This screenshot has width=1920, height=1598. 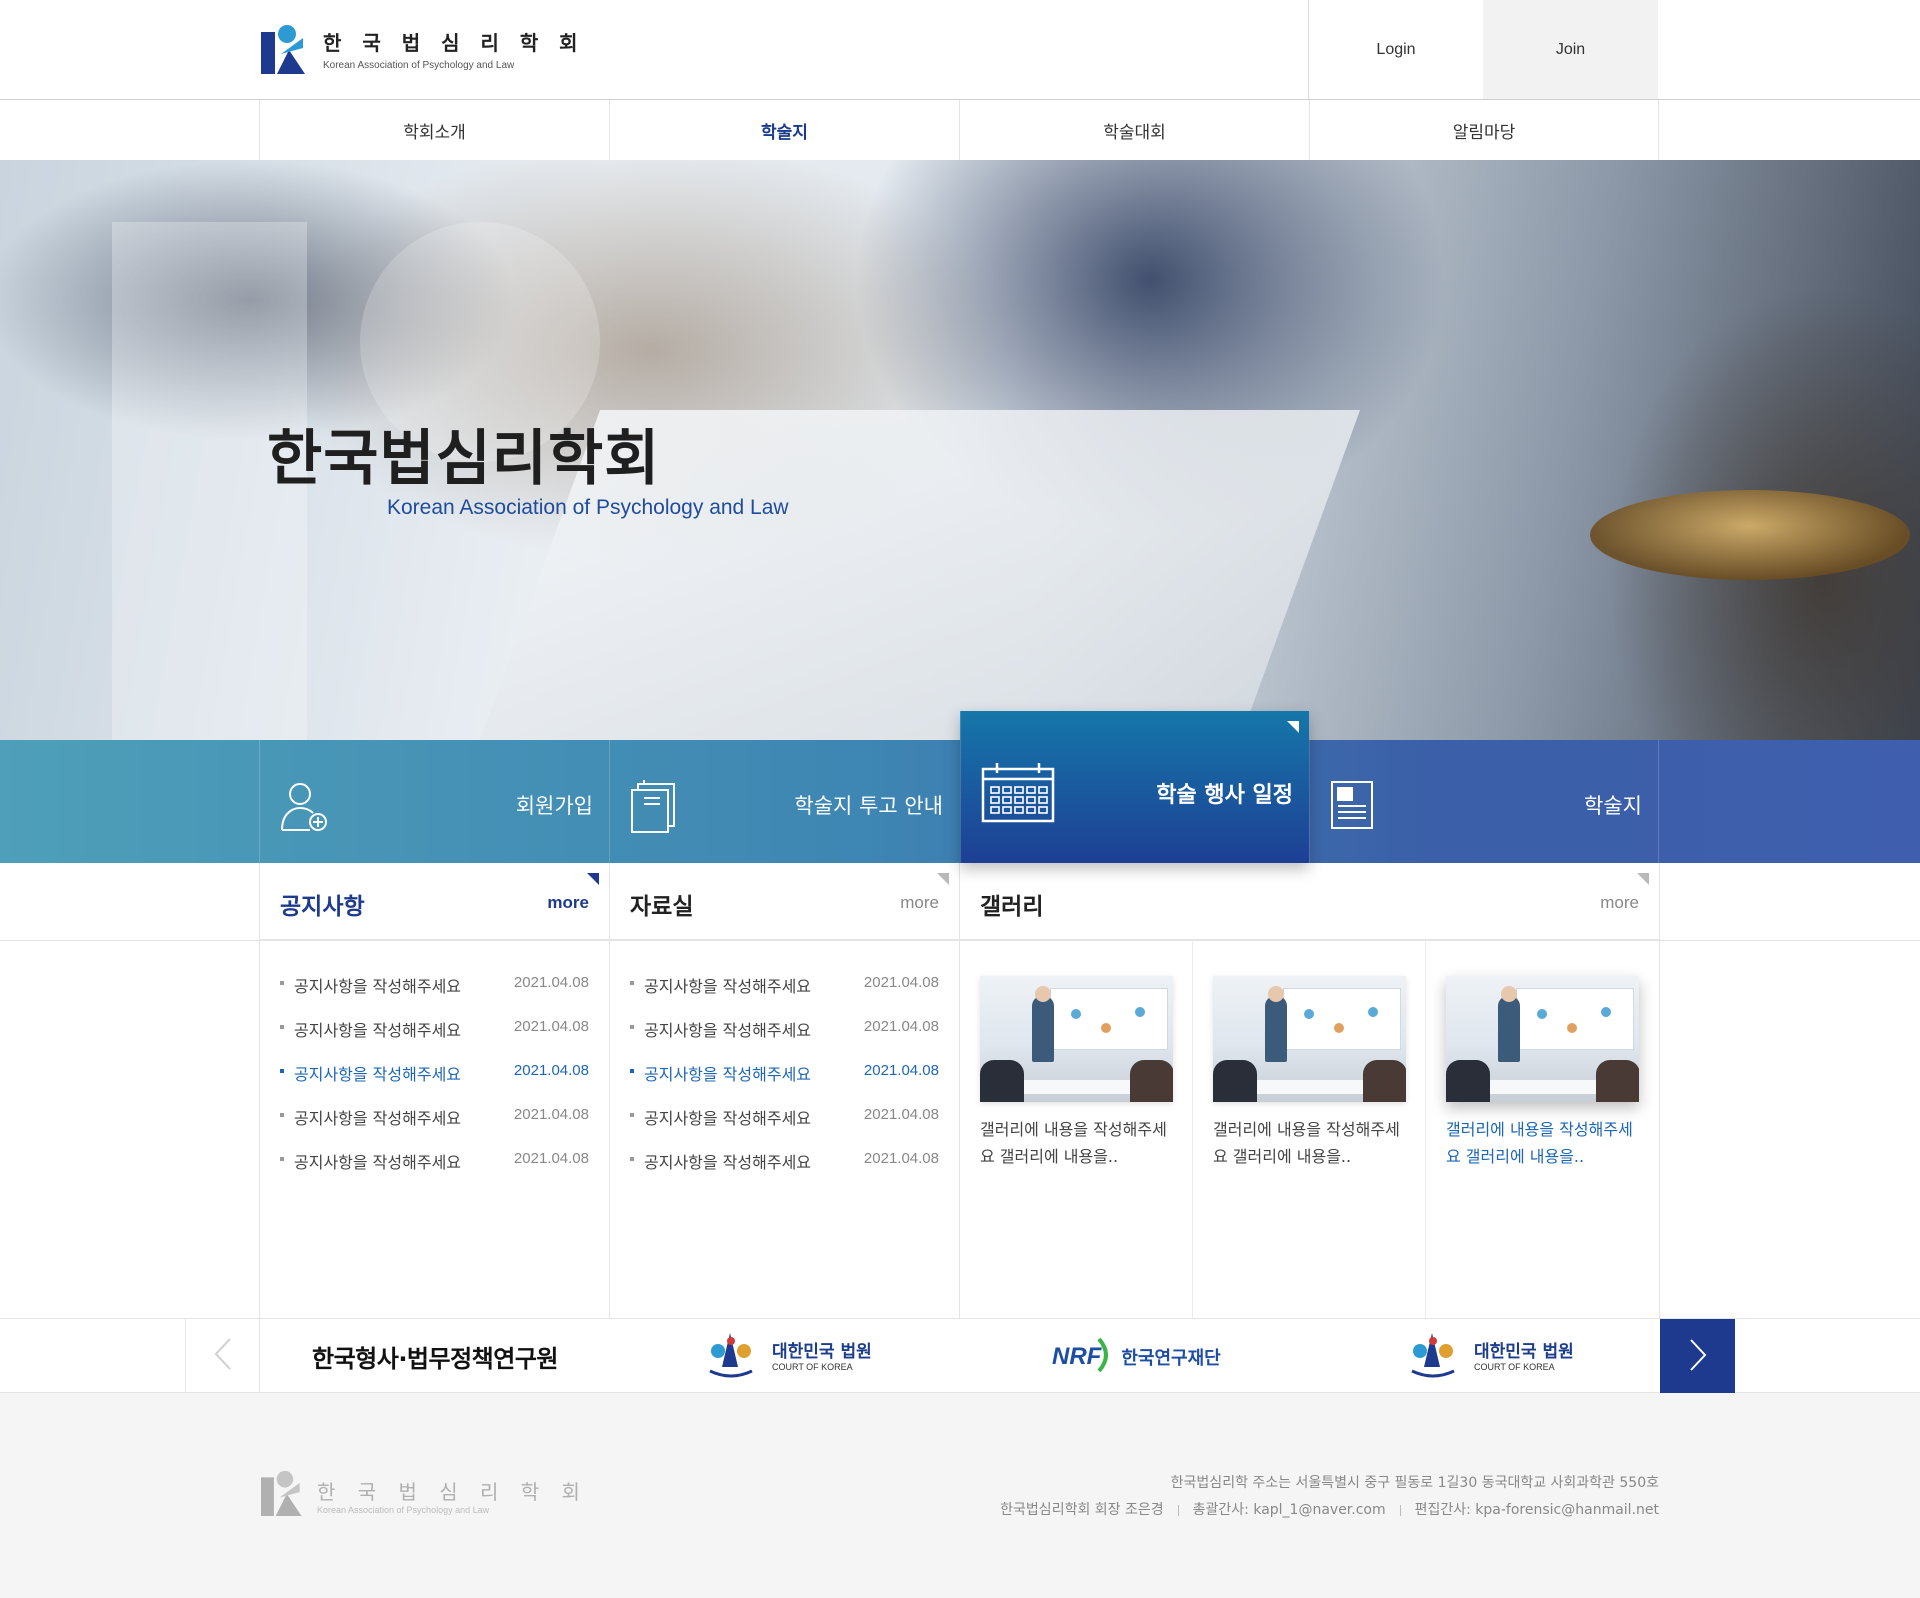 What do you see at coordinates (568, 903) in the screenshot?
I see `notice-more-link: more` at bounding box center [568, 903].